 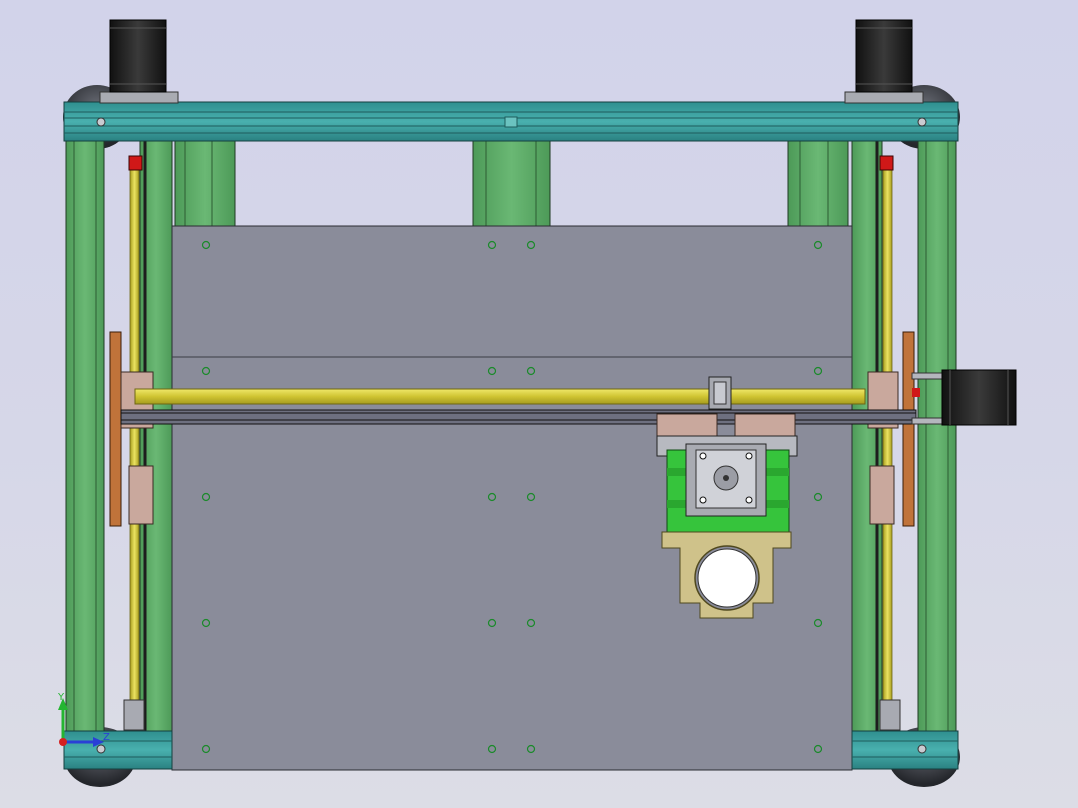 What do you see at coordinates (884, 56) in the screenshot?
I see `stepper-motor-top-right` at bounding box center [884, 56].